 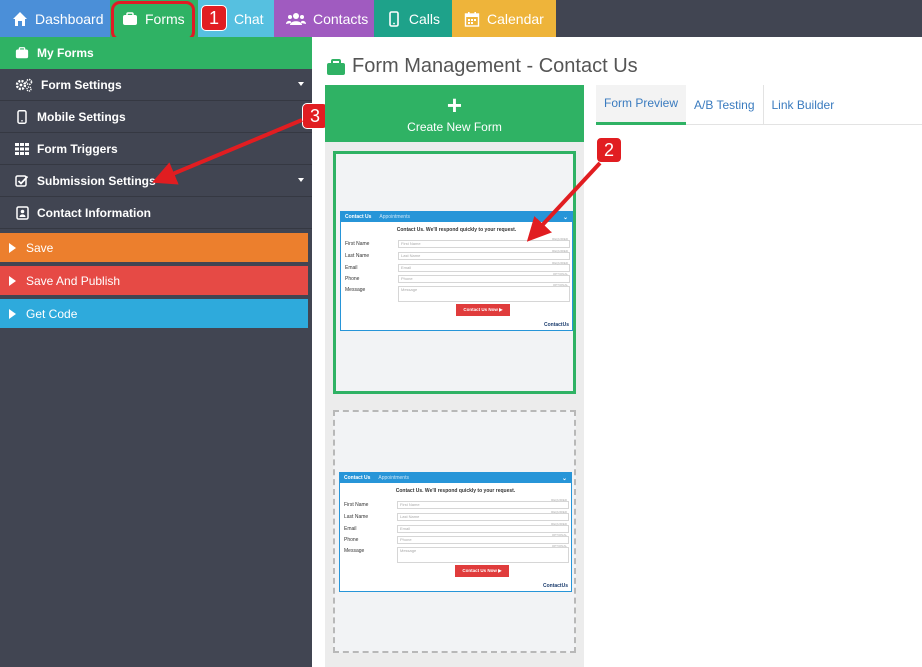 What do you see at coordinates (156, 213) in the screenshot?
I see `sidebar-item-contact-information: Contact Information` at bounding box center [156, 213].